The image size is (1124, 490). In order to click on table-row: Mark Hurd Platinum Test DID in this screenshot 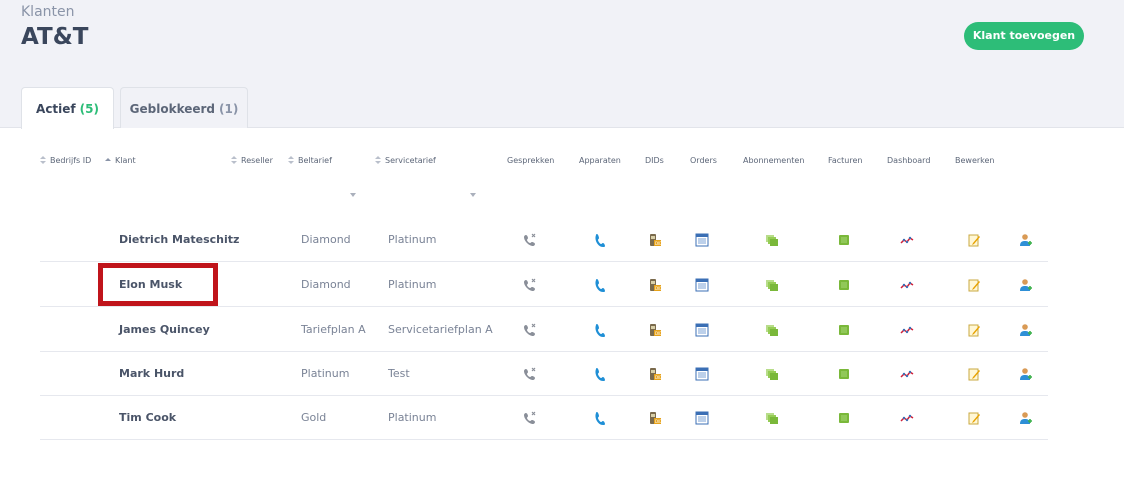, I will do `click(544, 374)`.